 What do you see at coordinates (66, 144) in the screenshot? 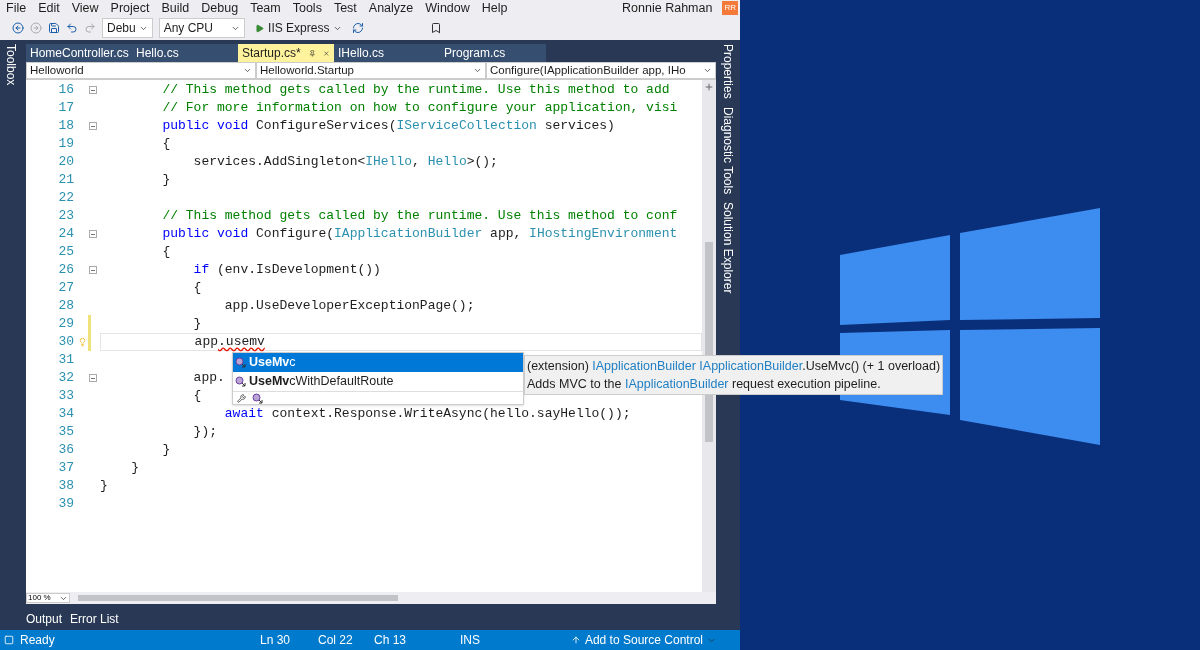
I see `line-number: 19` at bounding box center [66, 144].